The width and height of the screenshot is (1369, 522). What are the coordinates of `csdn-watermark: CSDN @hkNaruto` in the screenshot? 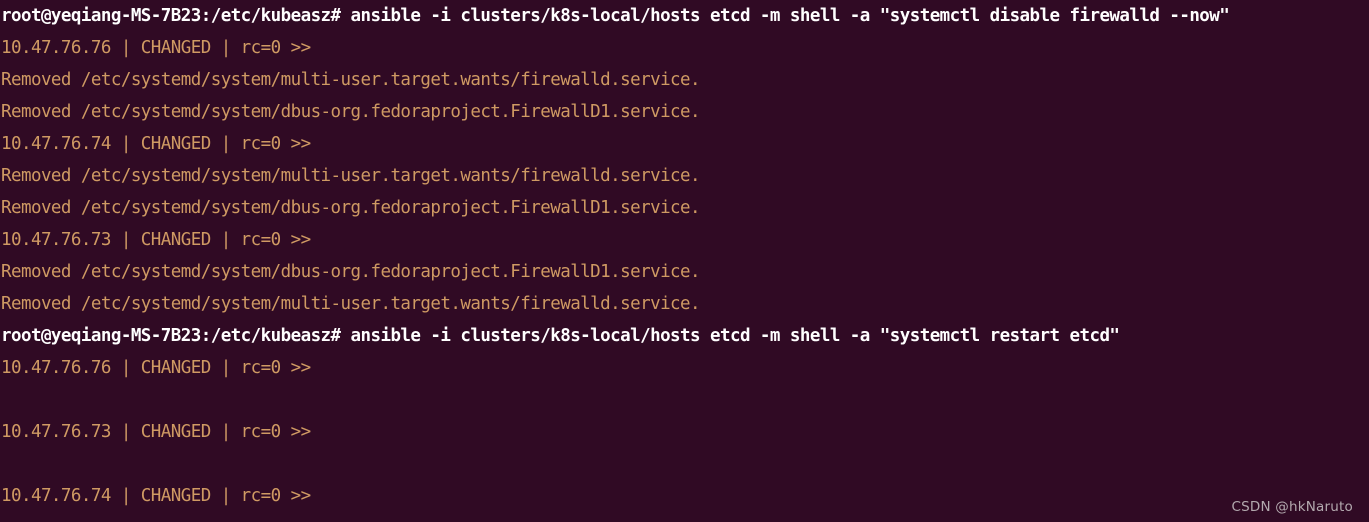 It's located at (1292, 507).